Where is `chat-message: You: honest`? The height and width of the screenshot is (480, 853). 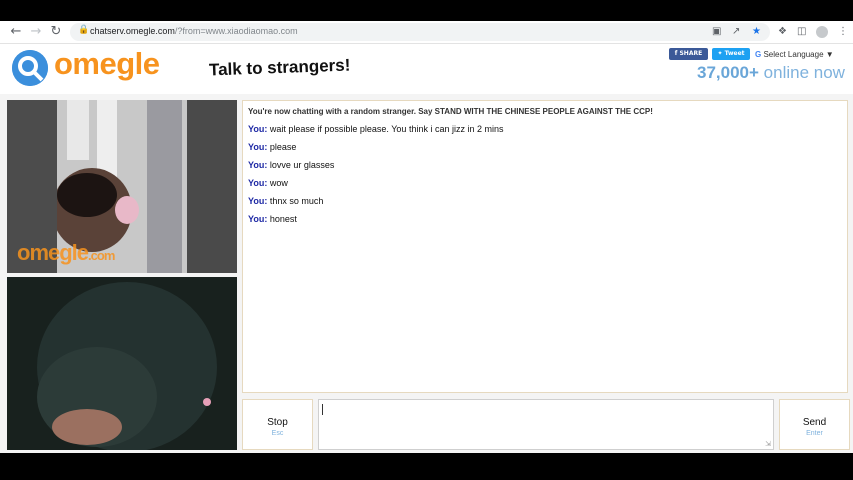
chat-message: You: honest is located at coordinates (545, 223).